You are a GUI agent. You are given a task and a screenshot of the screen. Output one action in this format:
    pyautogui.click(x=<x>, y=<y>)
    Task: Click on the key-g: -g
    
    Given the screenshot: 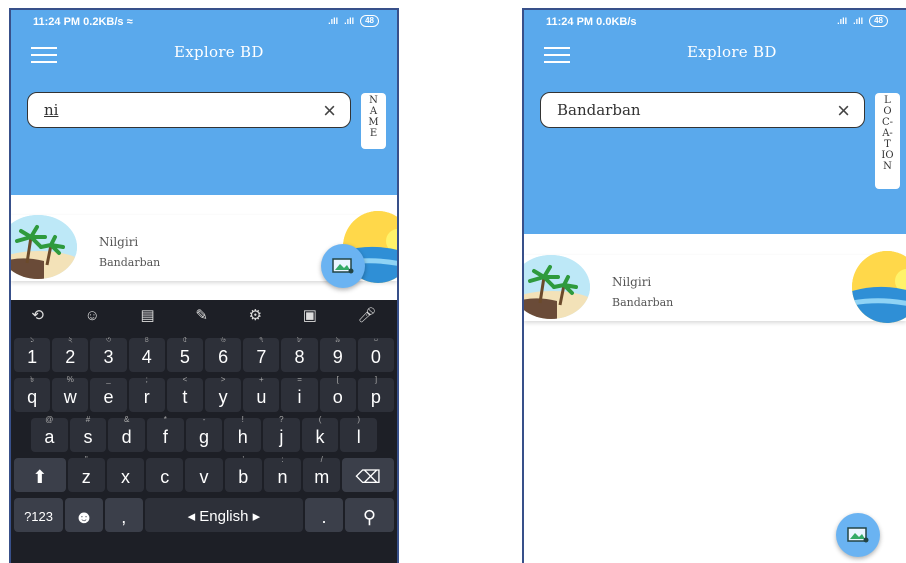 What is the action you would take?
    pyautogui.click(x=204, y=433)
    